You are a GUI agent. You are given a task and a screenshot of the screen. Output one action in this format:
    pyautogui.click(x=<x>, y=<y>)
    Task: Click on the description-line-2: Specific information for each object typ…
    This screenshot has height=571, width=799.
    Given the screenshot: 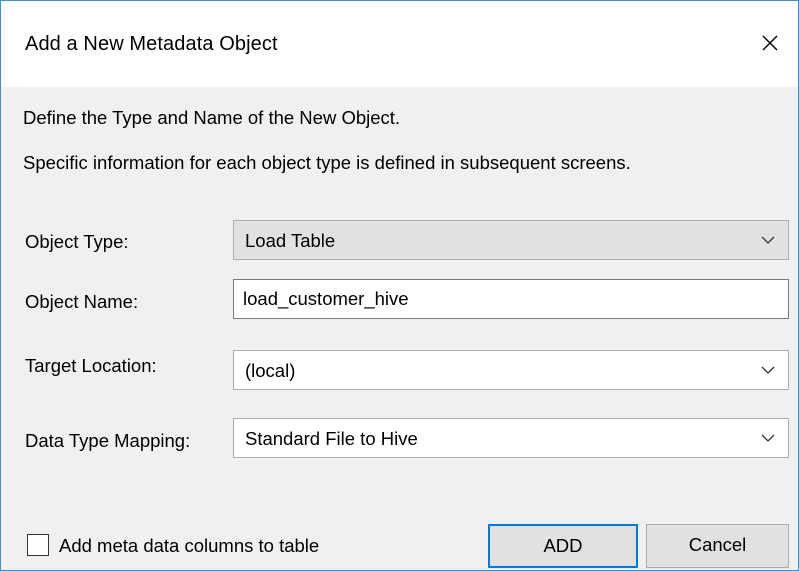 What is the action you would take?
    pyautogui.click(x=327, y=162)
    